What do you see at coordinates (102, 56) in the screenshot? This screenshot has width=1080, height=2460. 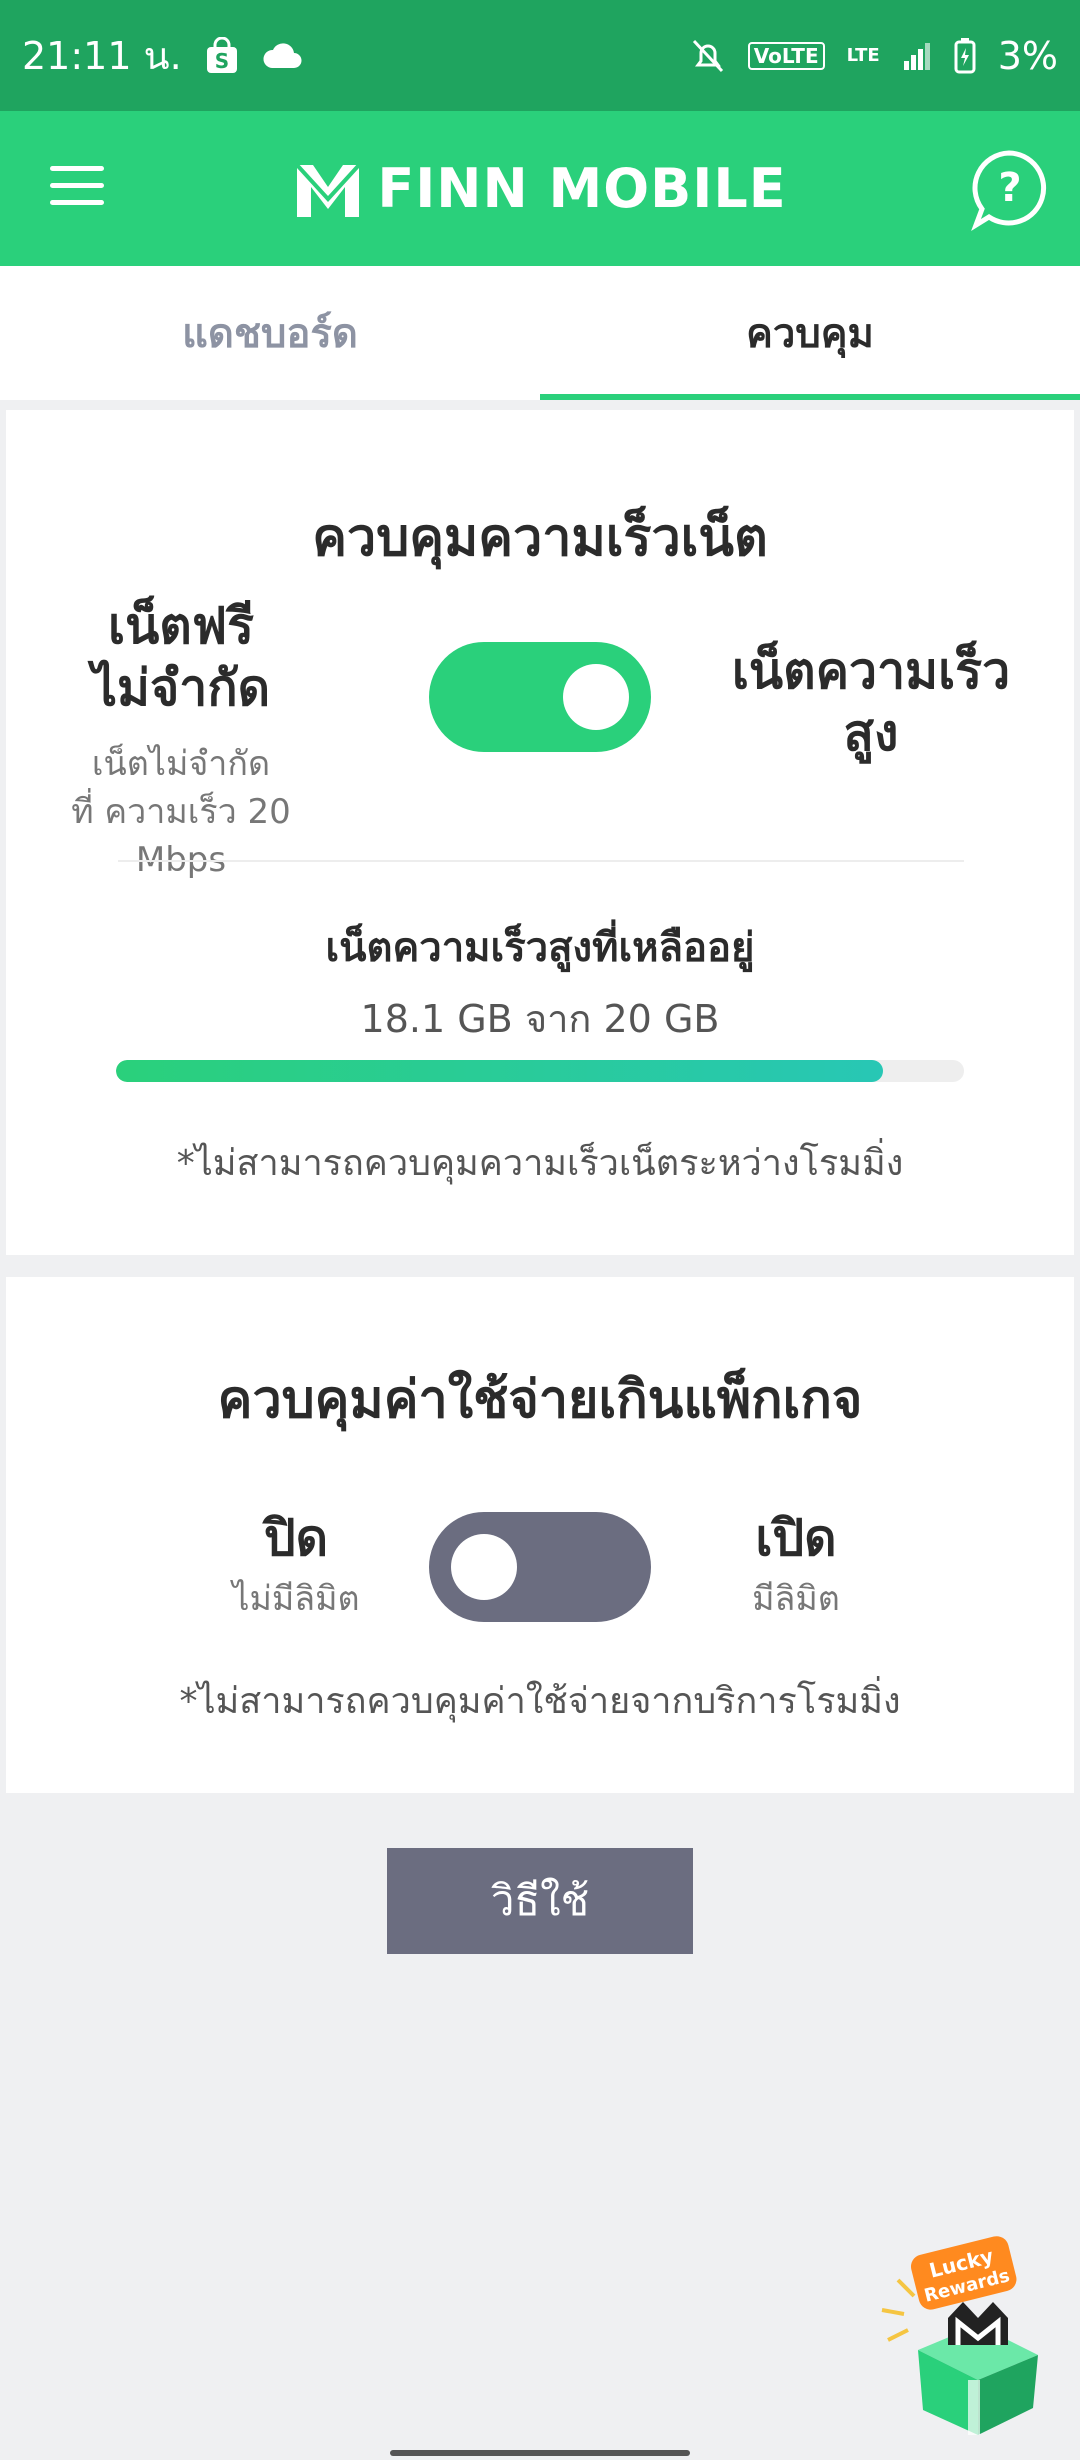 I see `status-time: 21:11 น.` at bounding box center [102, 56].